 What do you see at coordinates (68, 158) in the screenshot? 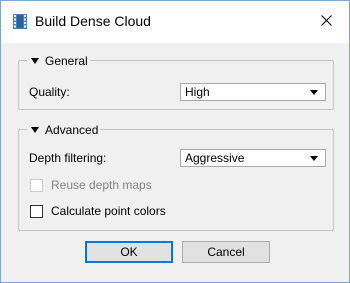
I see `depth-filtering-label: Depth filtering:` at bounding box center [68, 158].